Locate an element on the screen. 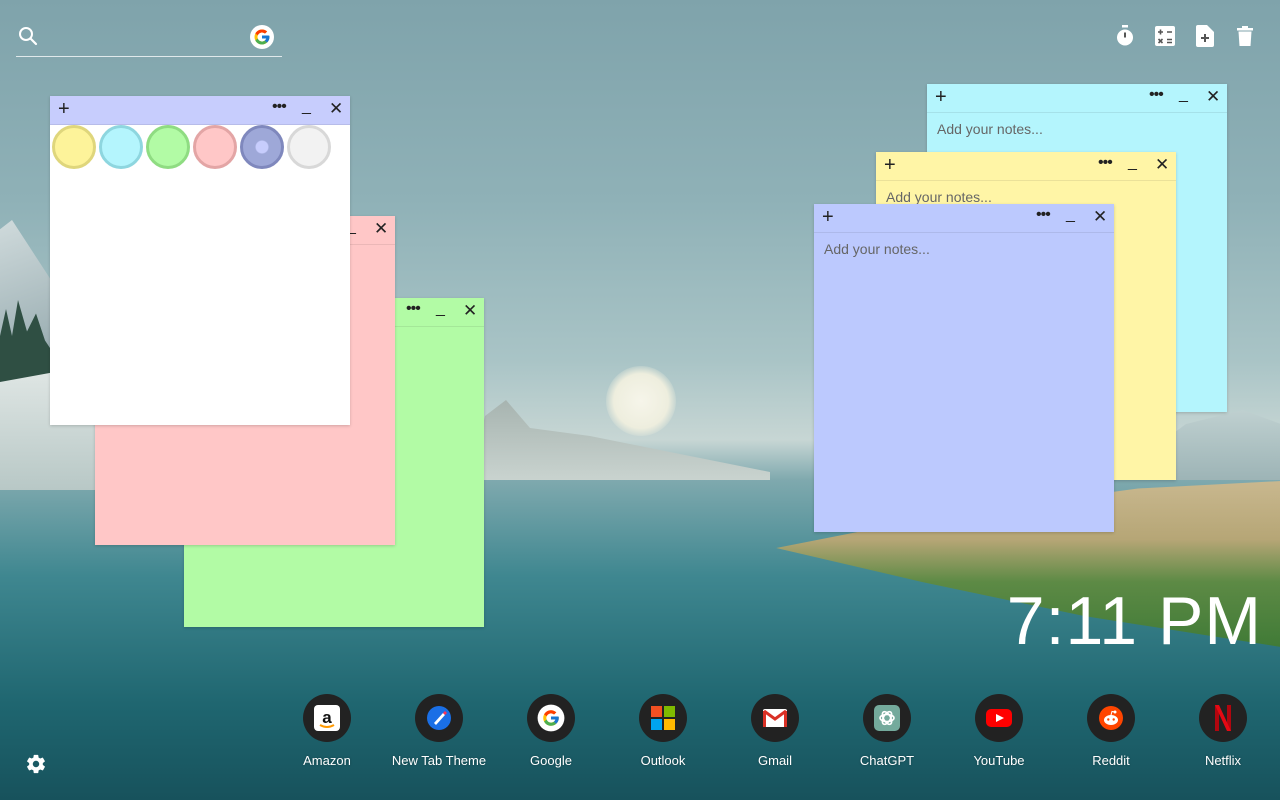 The width and height of the screenshot is (1280, 800). clock: 7:11 PM is located at coordinates (1134, 621).